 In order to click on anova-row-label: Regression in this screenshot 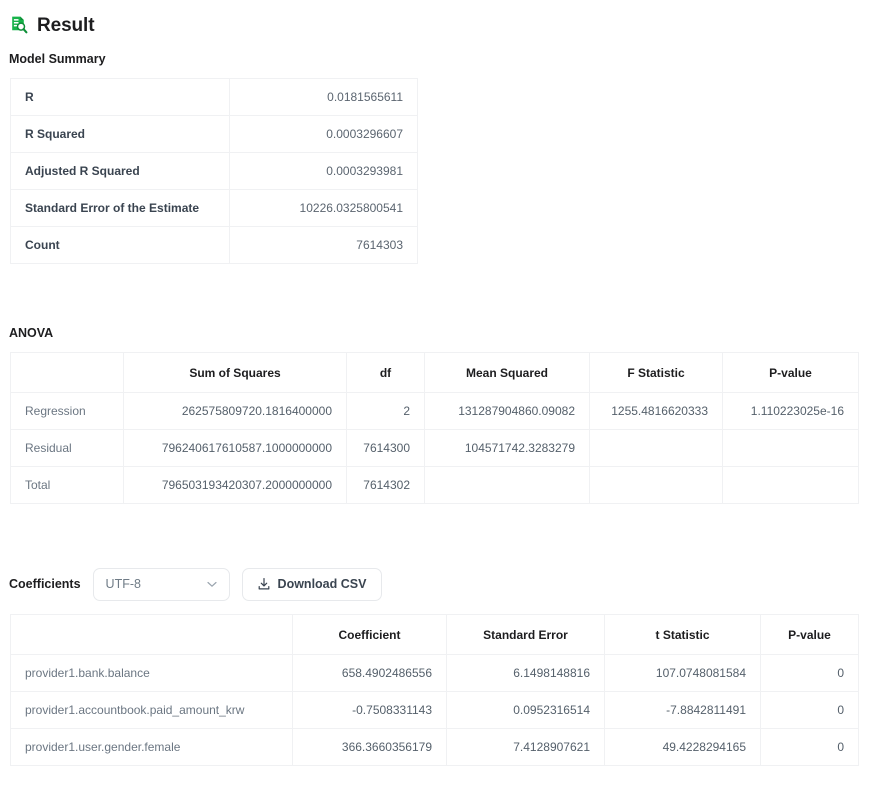, I will do `click(67, 411)`.